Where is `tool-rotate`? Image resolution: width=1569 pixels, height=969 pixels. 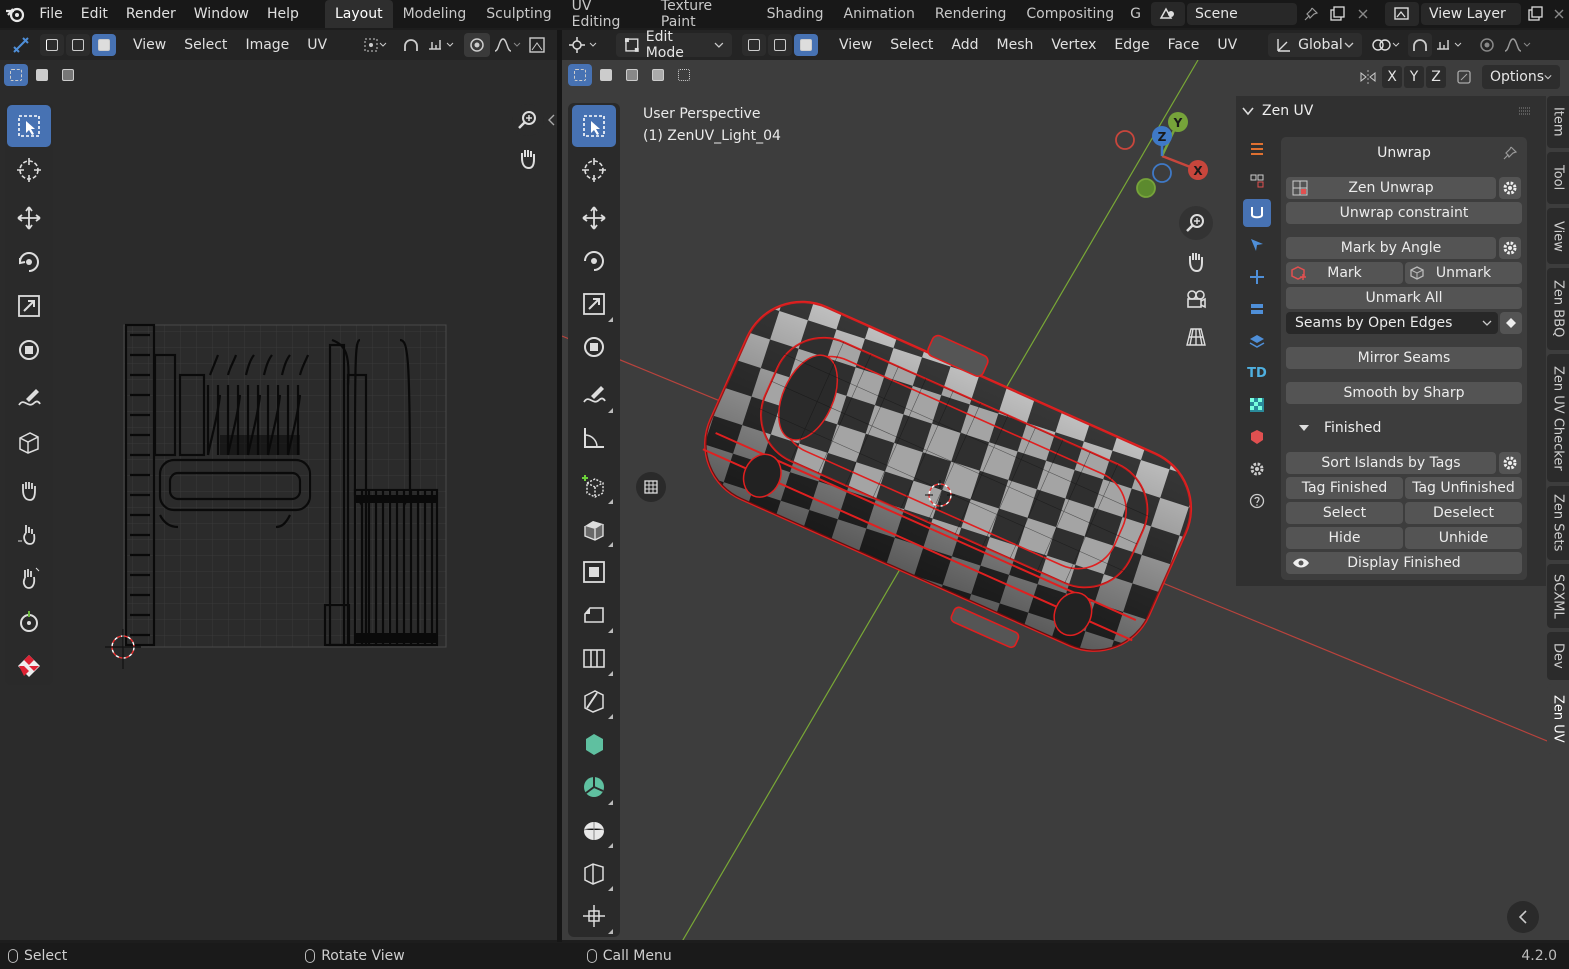
tool-rotate is located at coordinates (594, 261).